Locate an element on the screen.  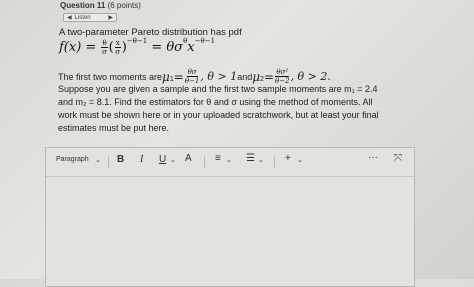
listen-button: ◀ Listen ▶ is located at coordinates (90, 17).